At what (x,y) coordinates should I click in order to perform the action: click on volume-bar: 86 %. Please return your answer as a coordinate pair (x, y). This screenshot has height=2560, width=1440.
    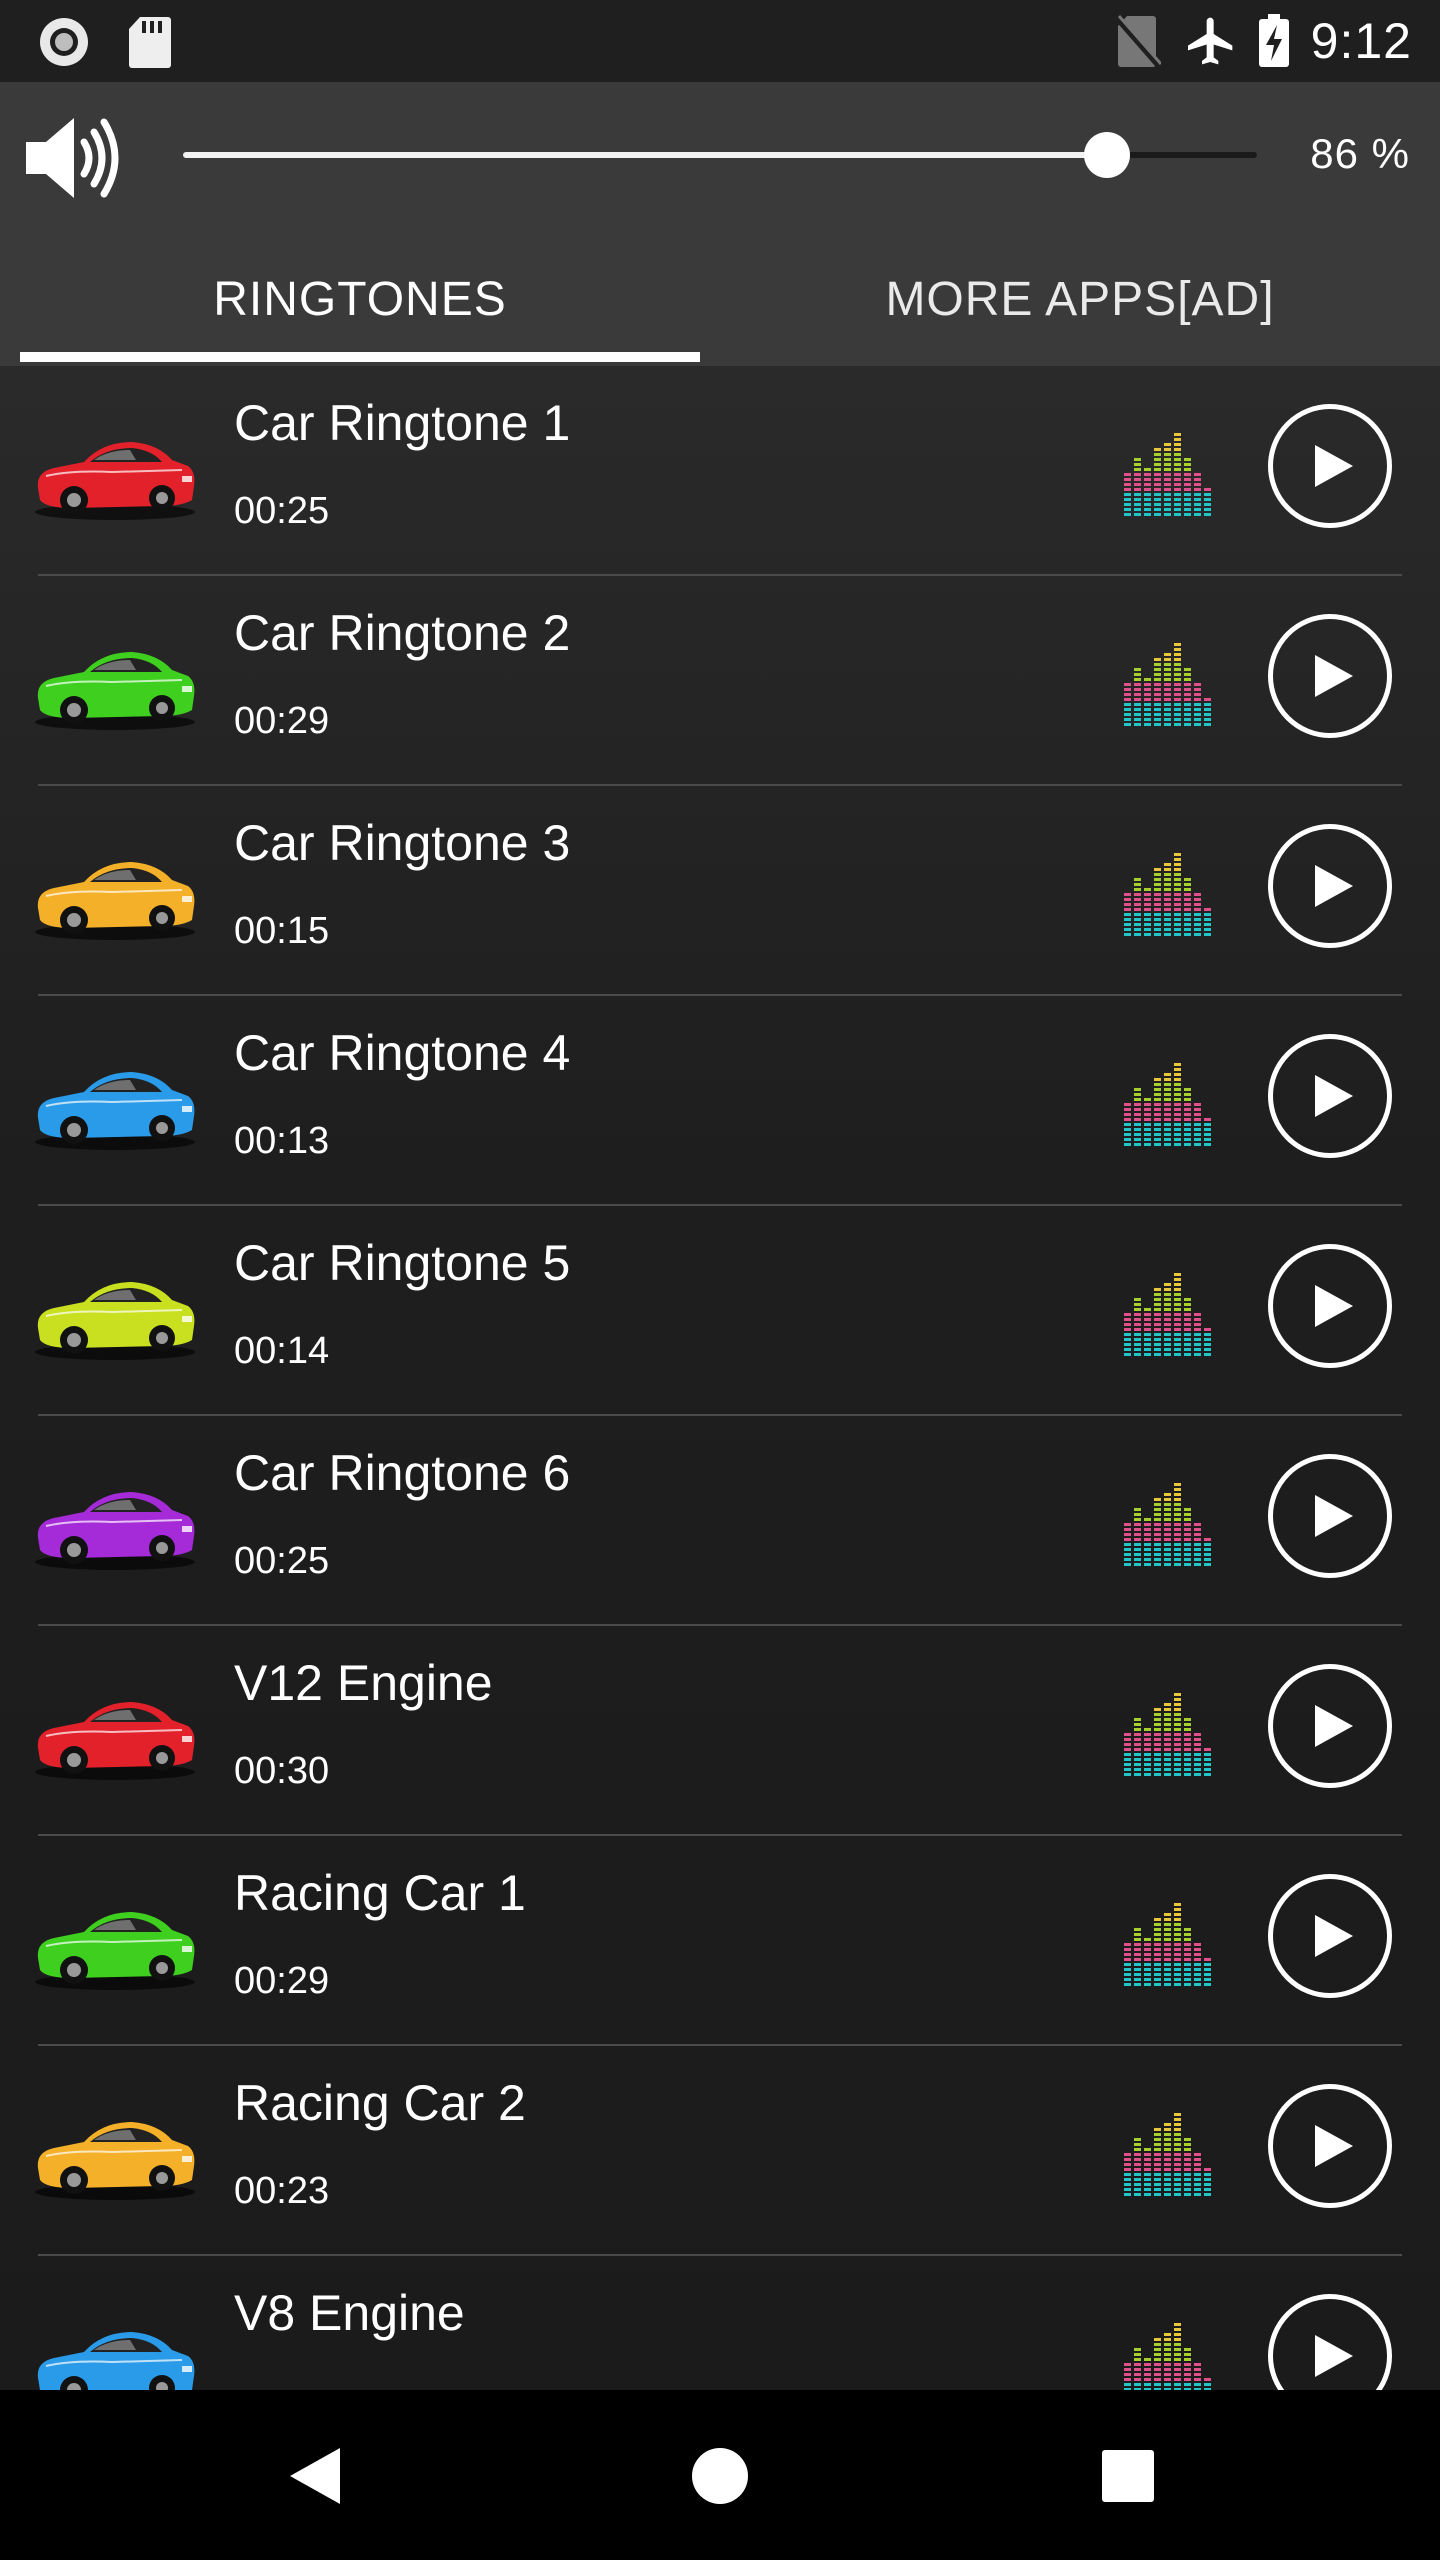
    Looking at the image, I should click on (720, 157).